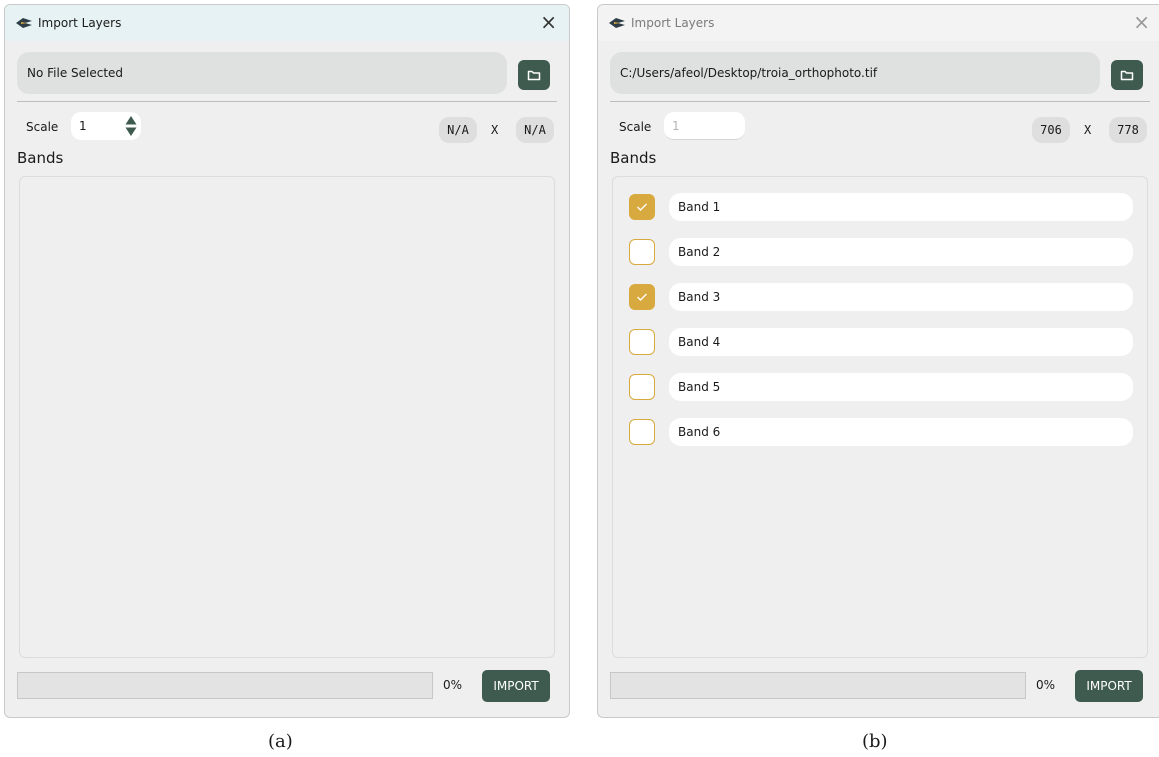  What do you see at coordinates (875, 741) in the screenshot?
I see `caption-b: (b)` at bounding box center [875, 741].